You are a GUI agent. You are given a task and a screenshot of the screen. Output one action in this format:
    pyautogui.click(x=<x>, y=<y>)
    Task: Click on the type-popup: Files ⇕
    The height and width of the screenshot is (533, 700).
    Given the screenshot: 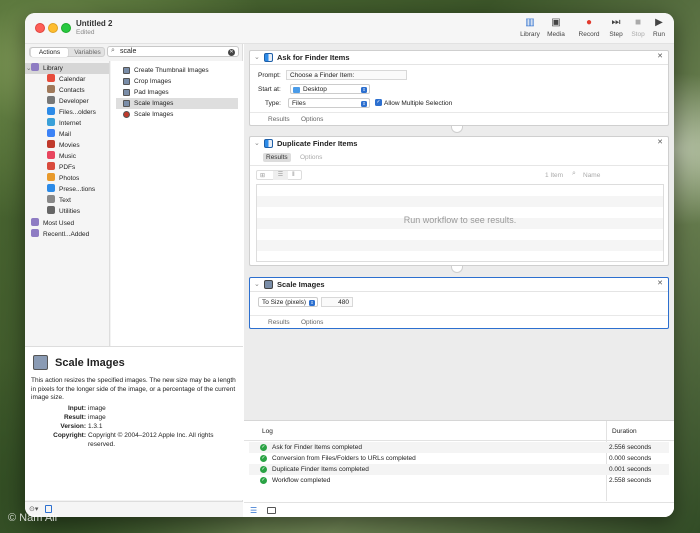 What is the action you would take?
    pyautogui.click(x=329, y=103)
    